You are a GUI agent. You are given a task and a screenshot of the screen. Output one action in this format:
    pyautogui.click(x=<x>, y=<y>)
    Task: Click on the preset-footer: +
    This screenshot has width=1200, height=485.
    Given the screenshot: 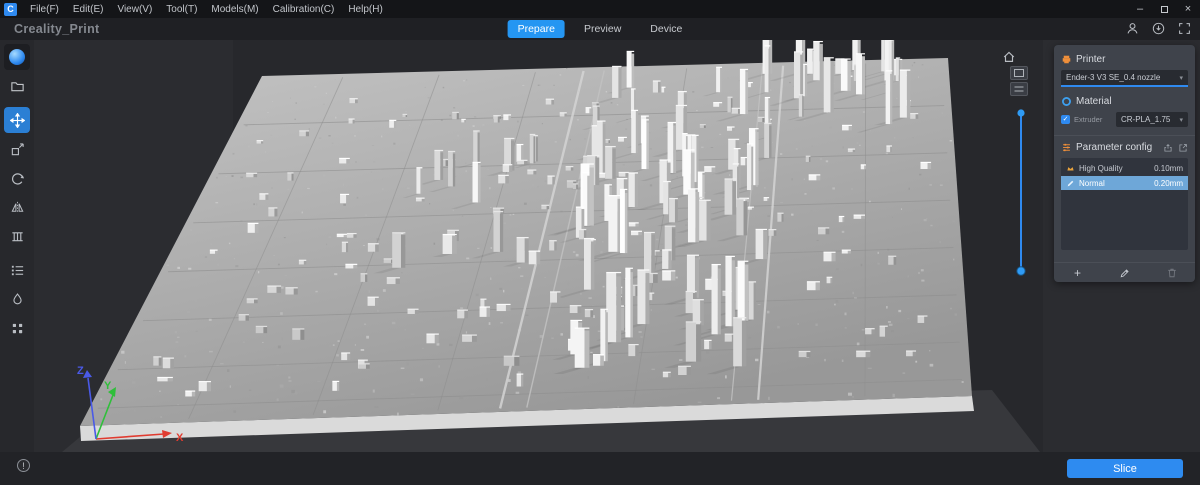 What is the action you would take?
    pyautogui.click(x=1124, y=272)
    